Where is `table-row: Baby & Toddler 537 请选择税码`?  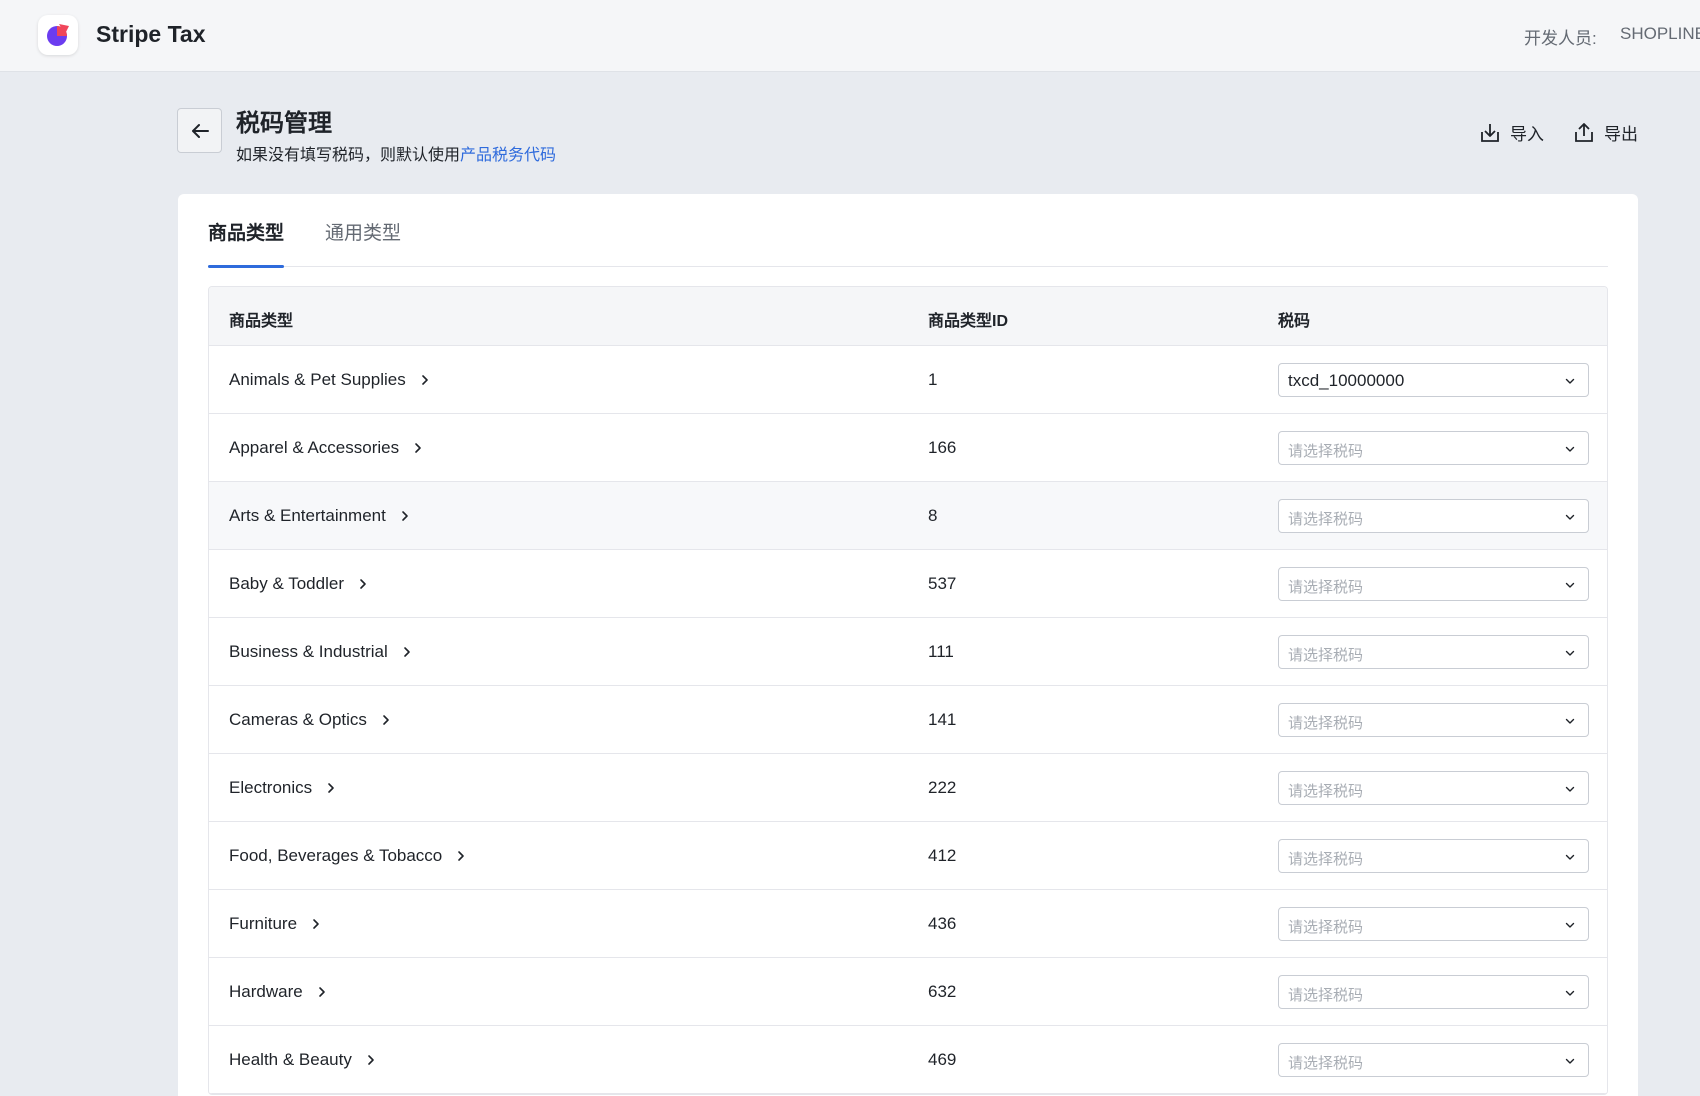 table-row: Baby & Toddler 537 请选择税码 is located at coordinates (908, 584).